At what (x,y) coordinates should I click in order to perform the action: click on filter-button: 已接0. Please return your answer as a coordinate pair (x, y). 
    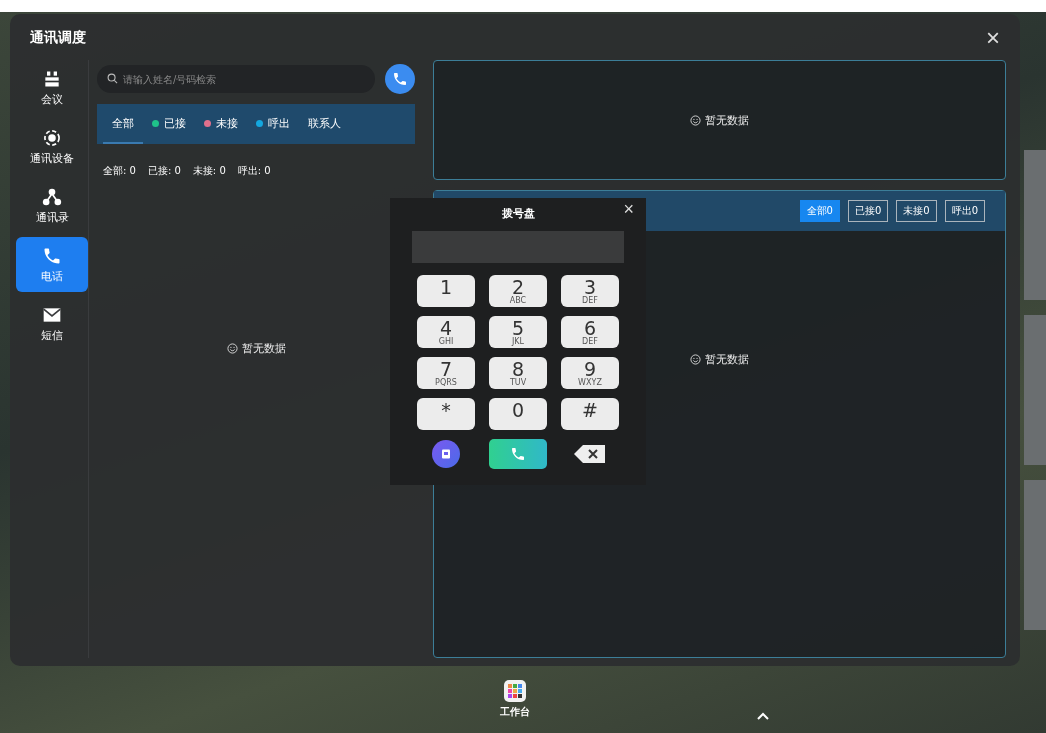
    Looking at the image, I should click on (868, 211).